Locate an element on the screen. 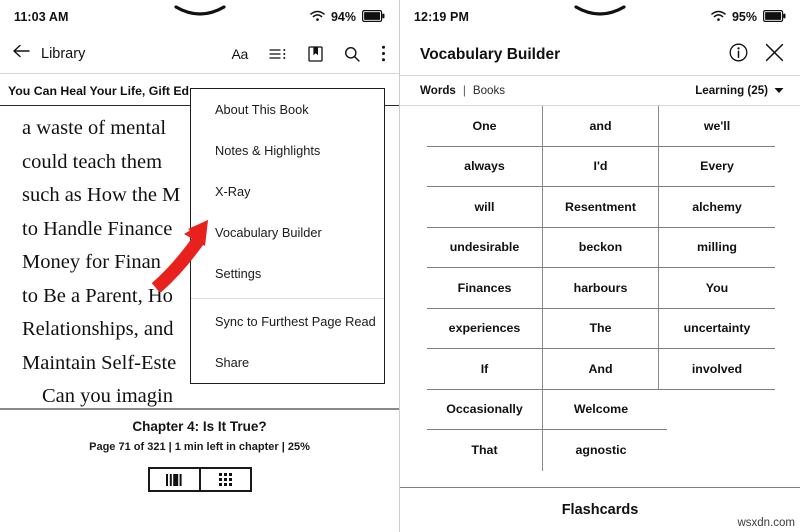  word-cell: we'll is located at coordinates (717, 126).